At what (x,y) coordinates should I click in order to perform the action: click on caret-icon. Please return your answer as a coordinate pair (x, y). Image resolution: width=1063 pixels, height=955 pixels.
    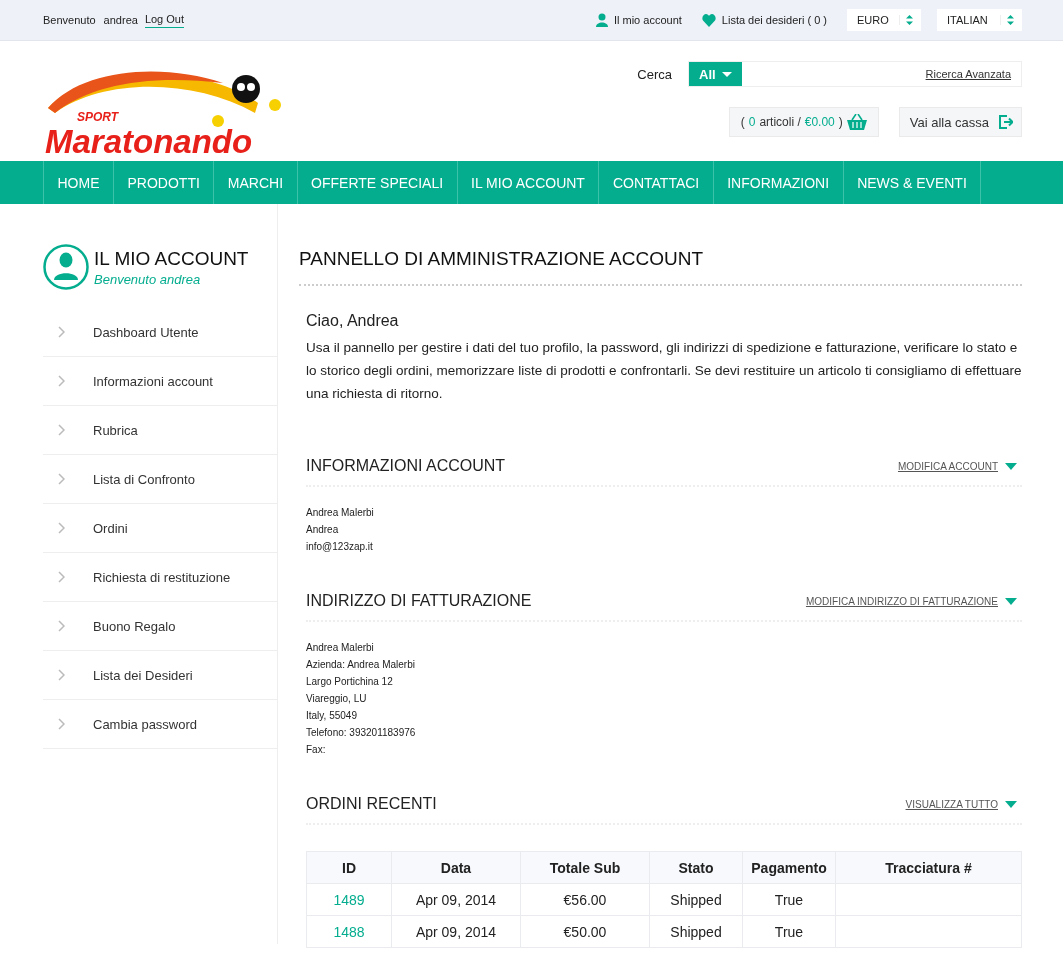
    Looking at the image, I should click on (726, 74).